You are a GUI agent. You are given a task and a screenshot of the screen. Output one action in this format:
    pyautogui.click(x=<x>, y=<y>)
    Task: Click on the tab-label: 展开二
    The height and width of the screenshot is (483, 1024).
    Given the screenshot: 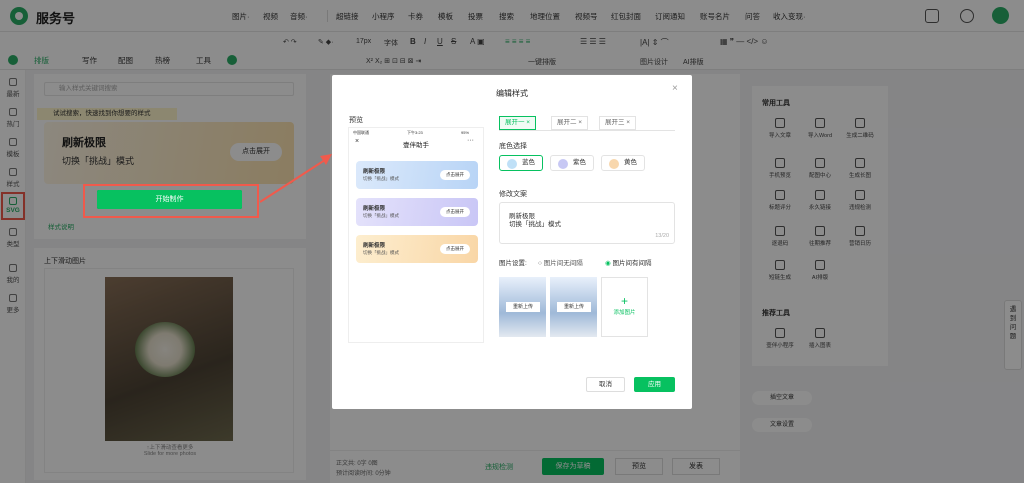 What is the action you would take?
    pyautogui.click(x=567, y=122)
    